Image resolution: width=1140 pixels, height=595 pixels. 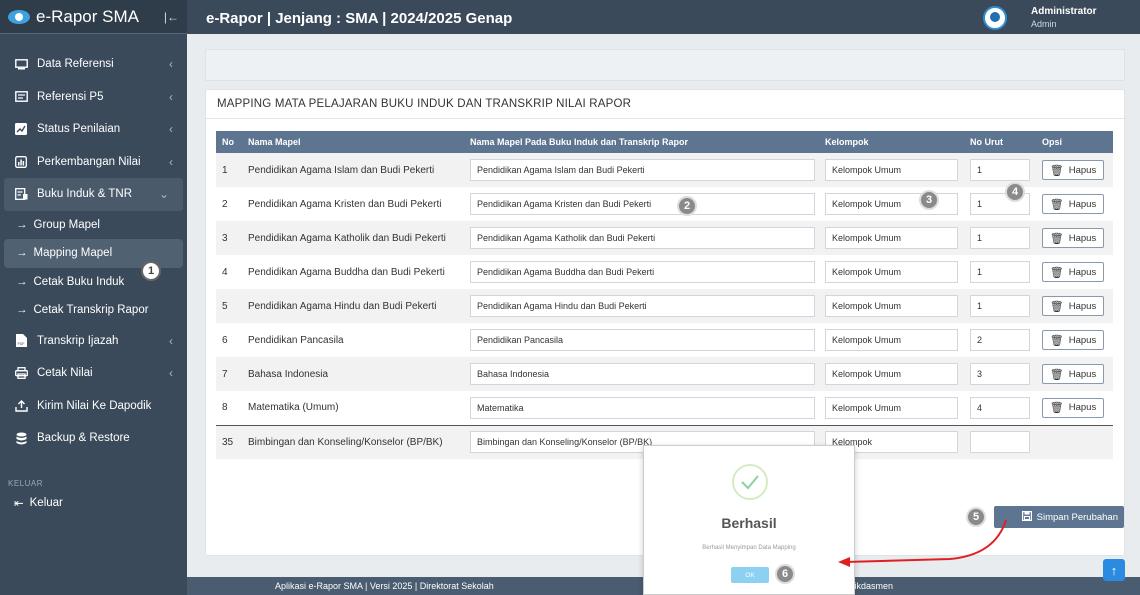 I want to click on breadcrumb-bar, so click(x=665, y=65).